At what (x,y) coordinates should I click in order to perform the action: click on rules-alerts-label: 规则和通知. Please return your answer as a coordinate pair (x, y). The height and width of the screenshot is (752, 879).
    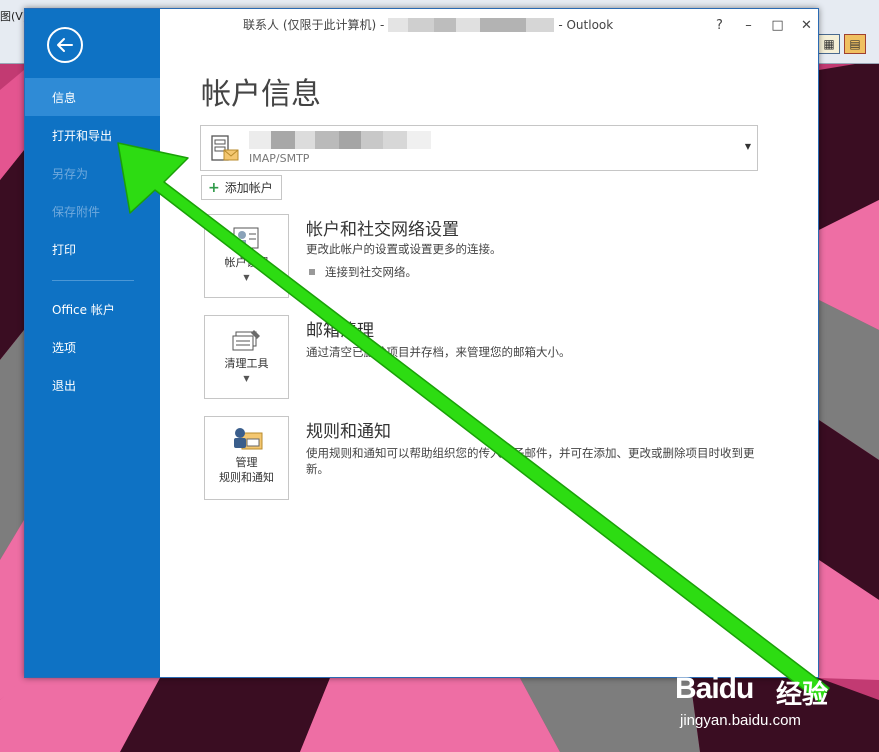
    Looking at the image, I should click on (246, 477).